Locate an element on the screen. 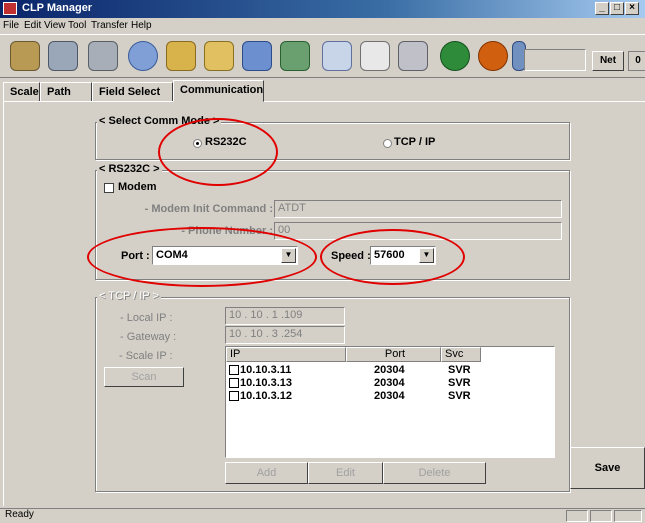  delete-button: Delete is located at coordinates (434, 473).